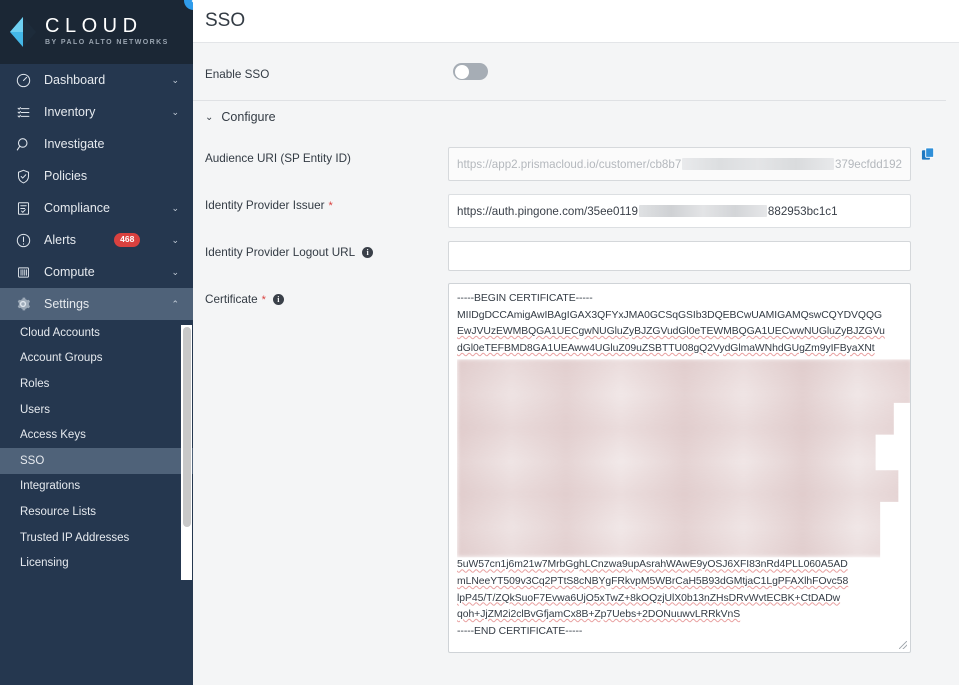 The image size is (959, 685). I want to click on sidebar-label: Dashboard, so click(75, 80).